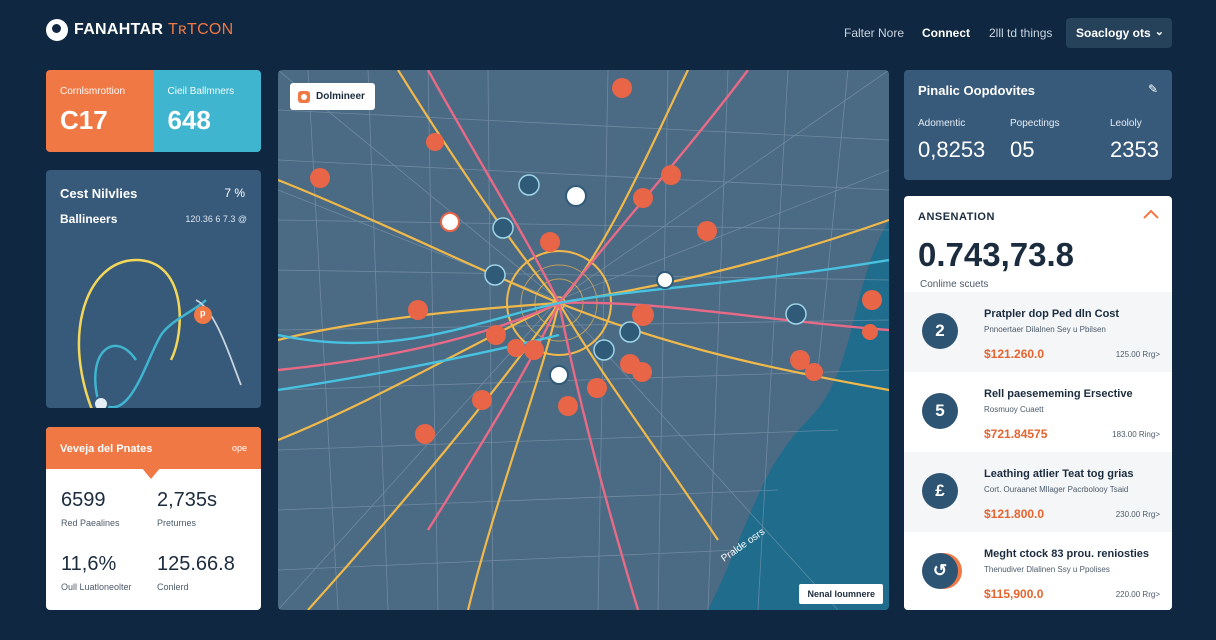  What do you see at coordinates (1113, 33) in the screenshot?
I see `dropdown-label: Soaclogy ots` at bounding box center [1113, 33].